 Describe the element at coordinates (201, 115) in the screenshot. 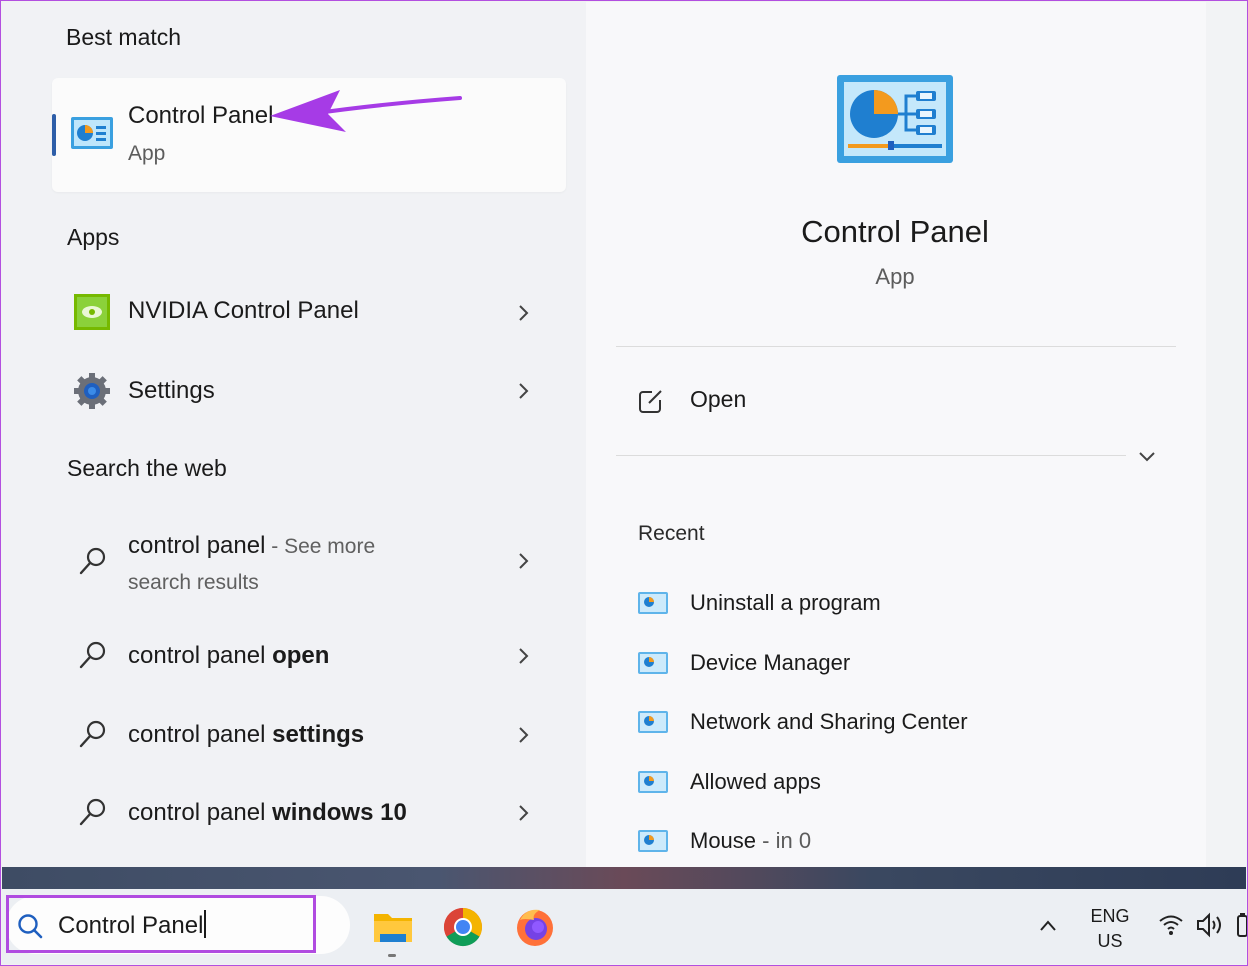

I see `best-match-title: Control Panel` at that location.